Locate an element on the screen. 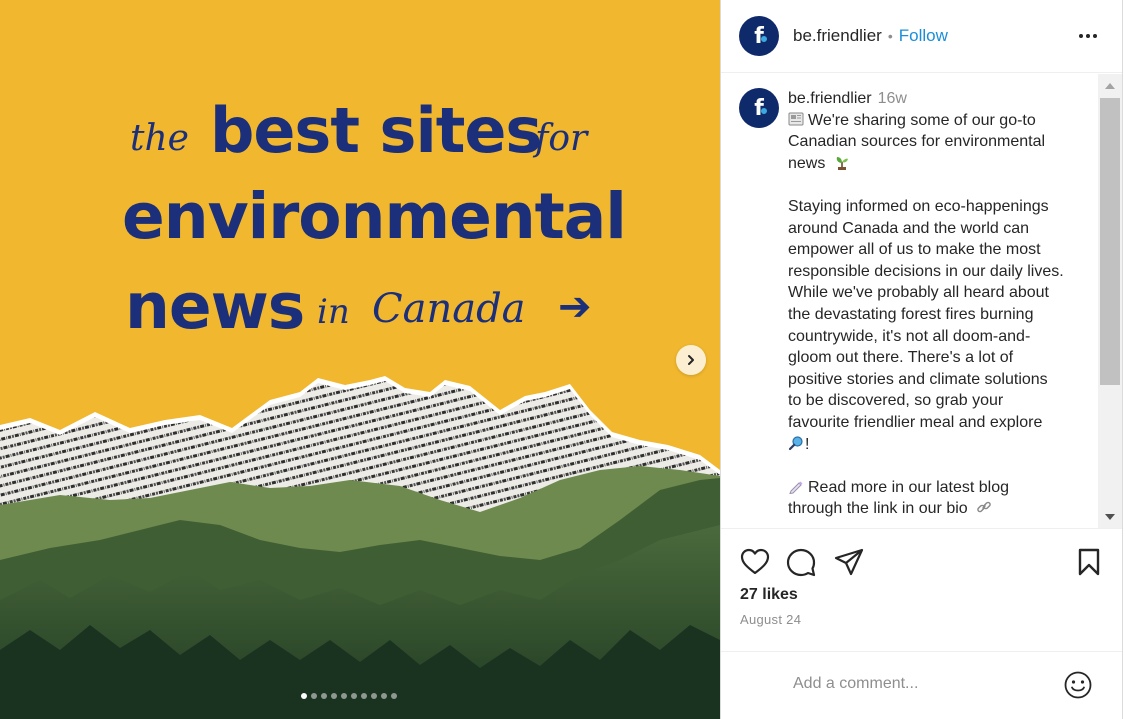 The height and width of the screenshot is (719, 1125). header-username: be.friendlier is located at coordinates (837, 36).